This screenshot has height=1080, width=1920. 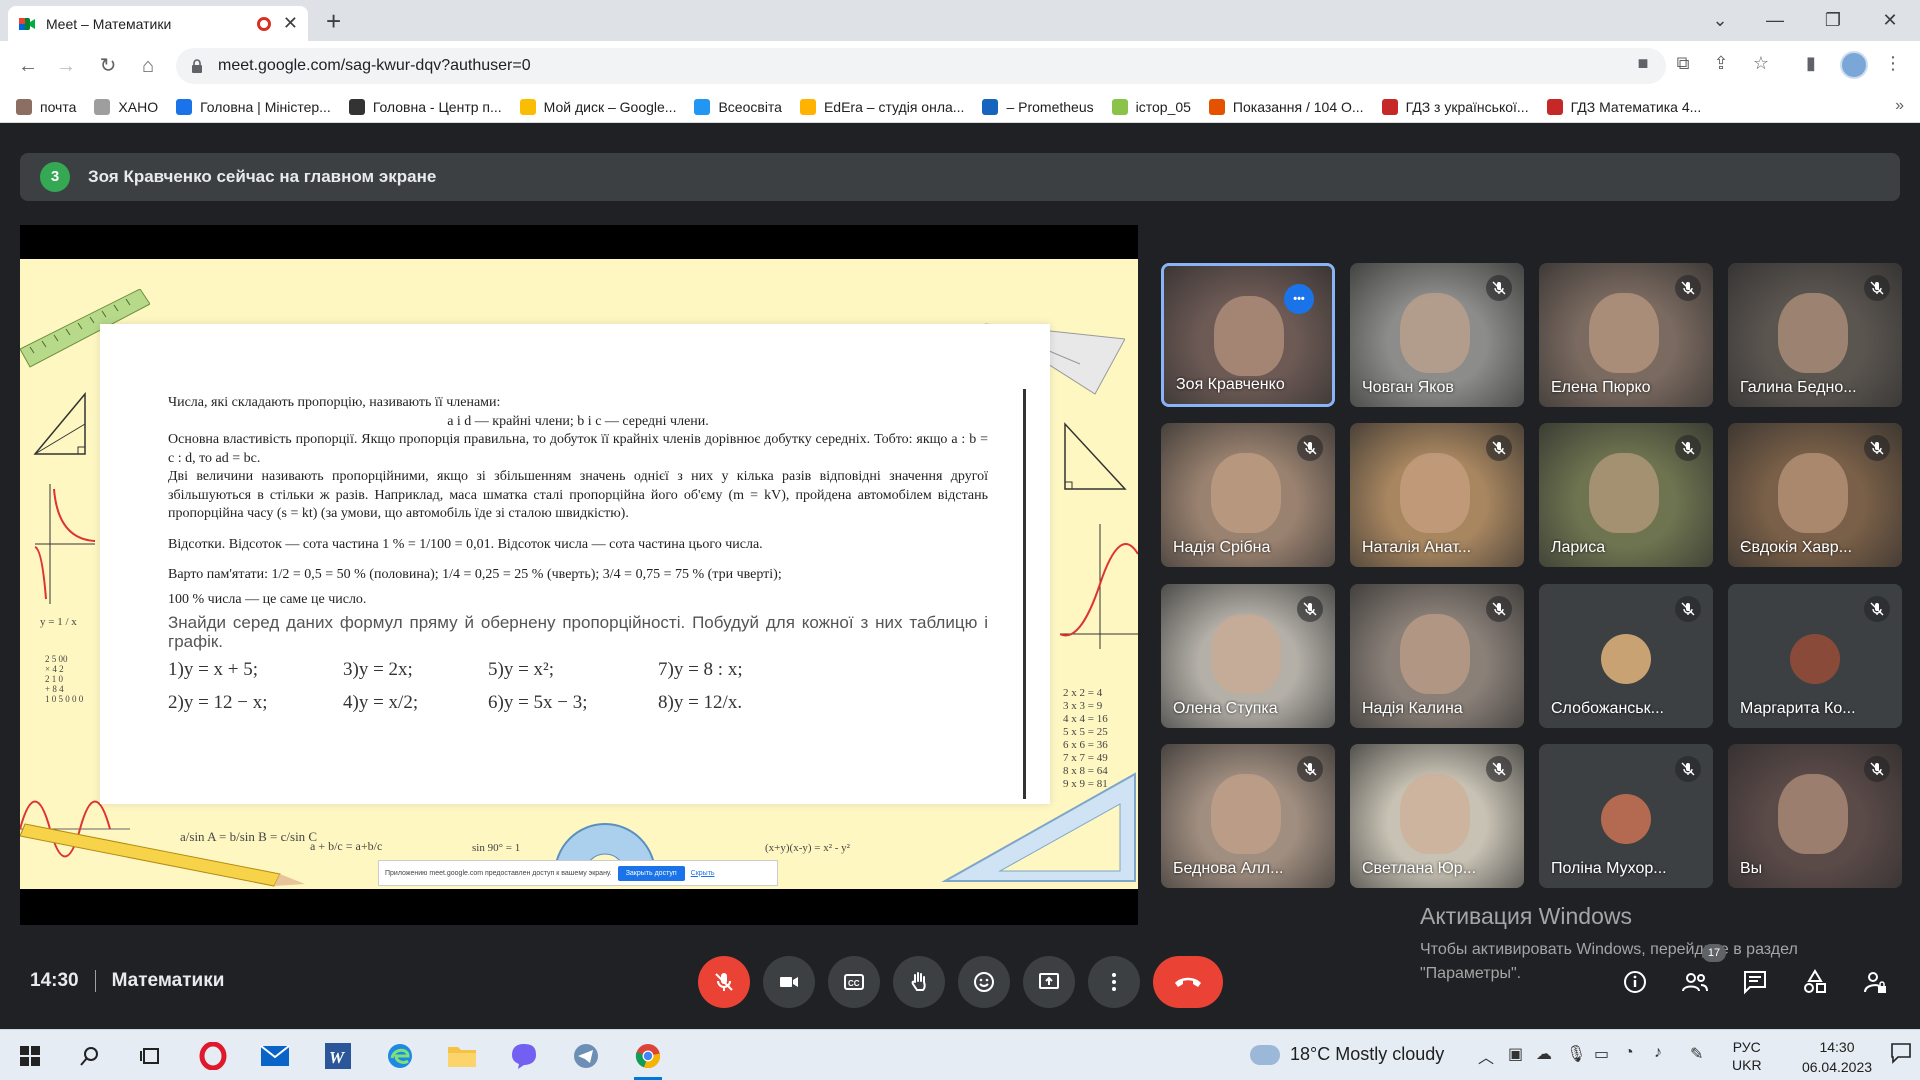 I want to click on participant-tile: Надія Срібна, so click(x=1248, y=495).